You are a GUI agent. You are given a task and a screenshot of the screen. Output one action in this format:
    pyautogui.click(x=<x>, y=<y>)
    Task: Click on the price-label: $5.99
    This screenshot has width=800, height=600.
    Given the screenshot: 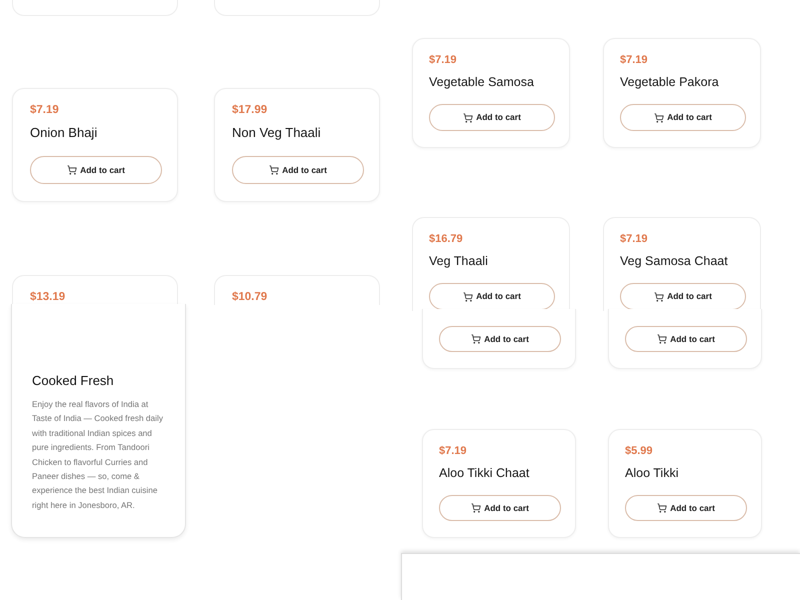 What is the action you would take?
    pyautogui.click(x=639, y=451)
    